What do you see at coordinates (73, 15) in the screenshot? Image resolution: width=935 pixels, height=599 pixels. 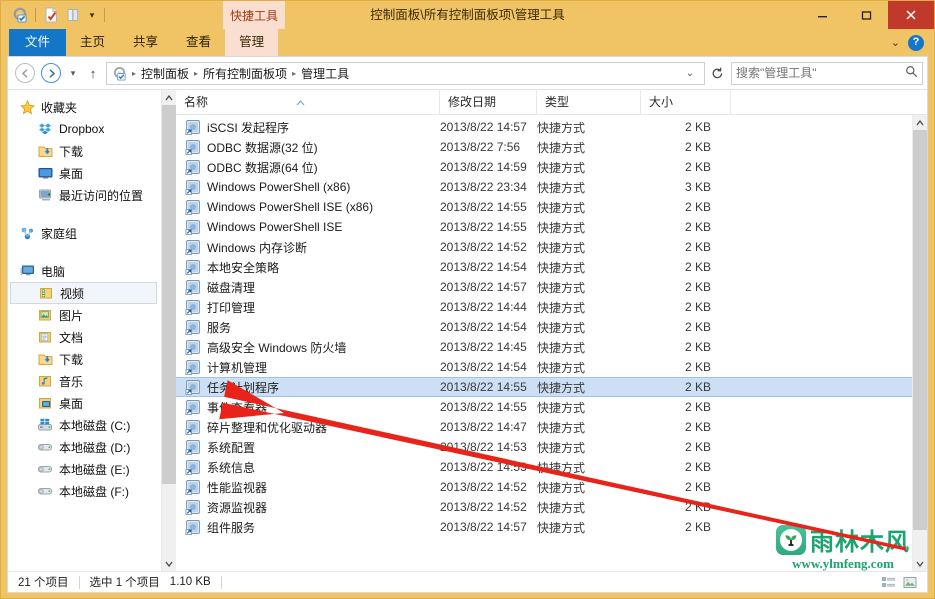 I see `new-folder-icon` at bounding box center [73, 15].